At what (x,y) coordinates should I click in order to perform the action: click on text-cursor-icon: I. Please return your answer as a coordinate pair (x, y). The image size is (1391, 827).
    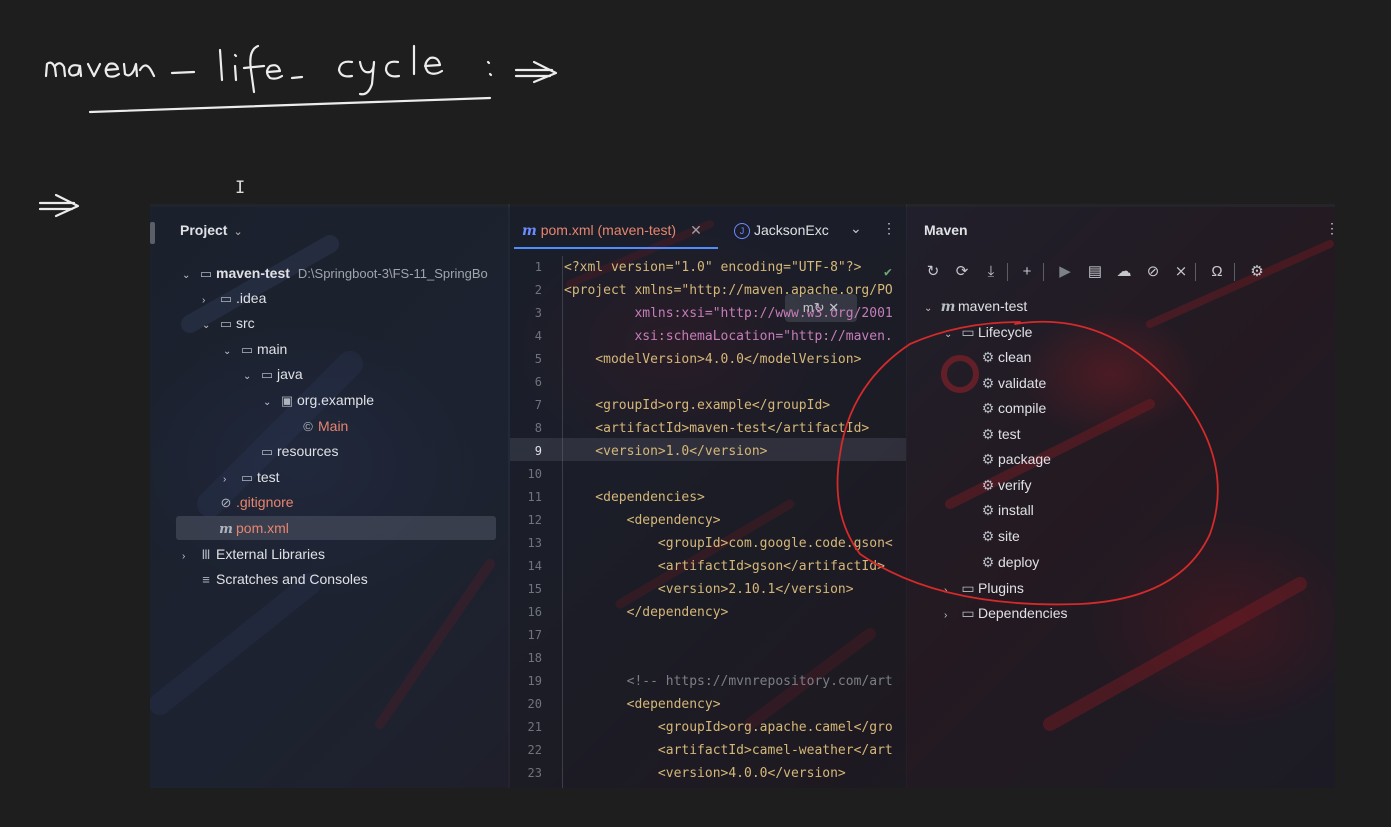
    Looking at the image, I should click on (240, 188).